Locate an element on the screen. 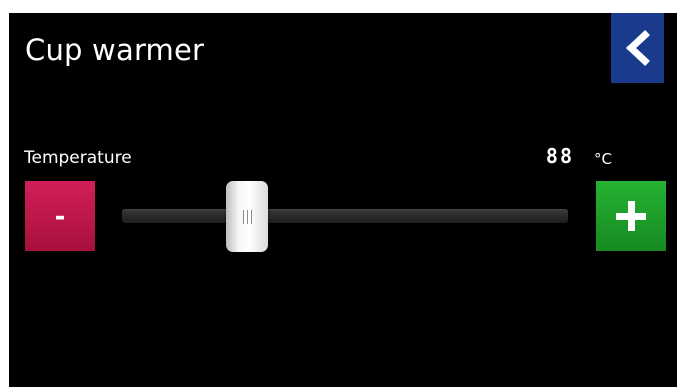 The height and width of the screenshot is (387, 677). back-button is located at coordinates (637, 48).